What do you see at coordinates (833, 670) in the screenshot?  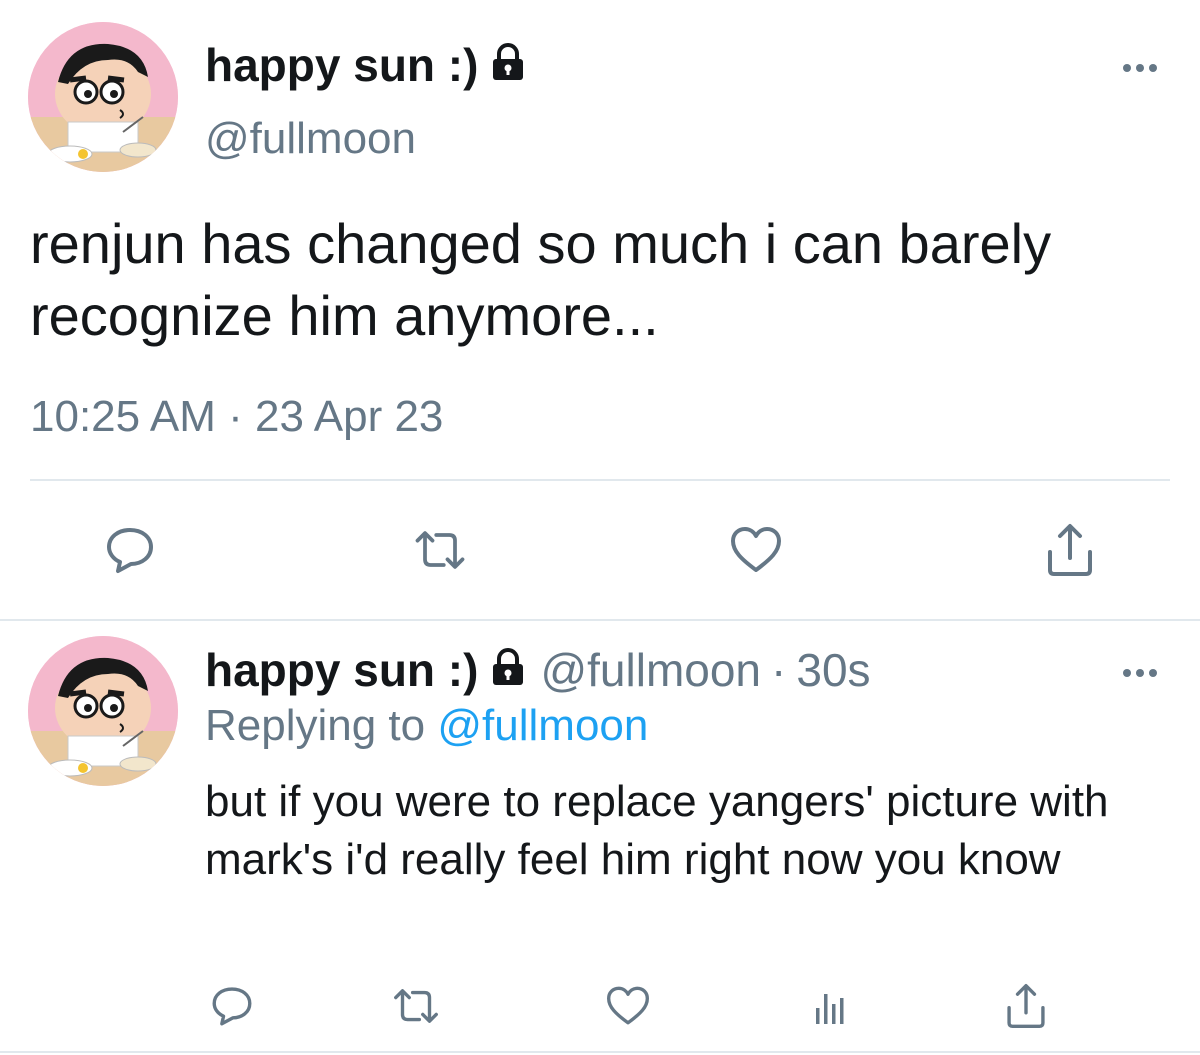 I see `time-ago: 30s` at bounding box center [833, 670].